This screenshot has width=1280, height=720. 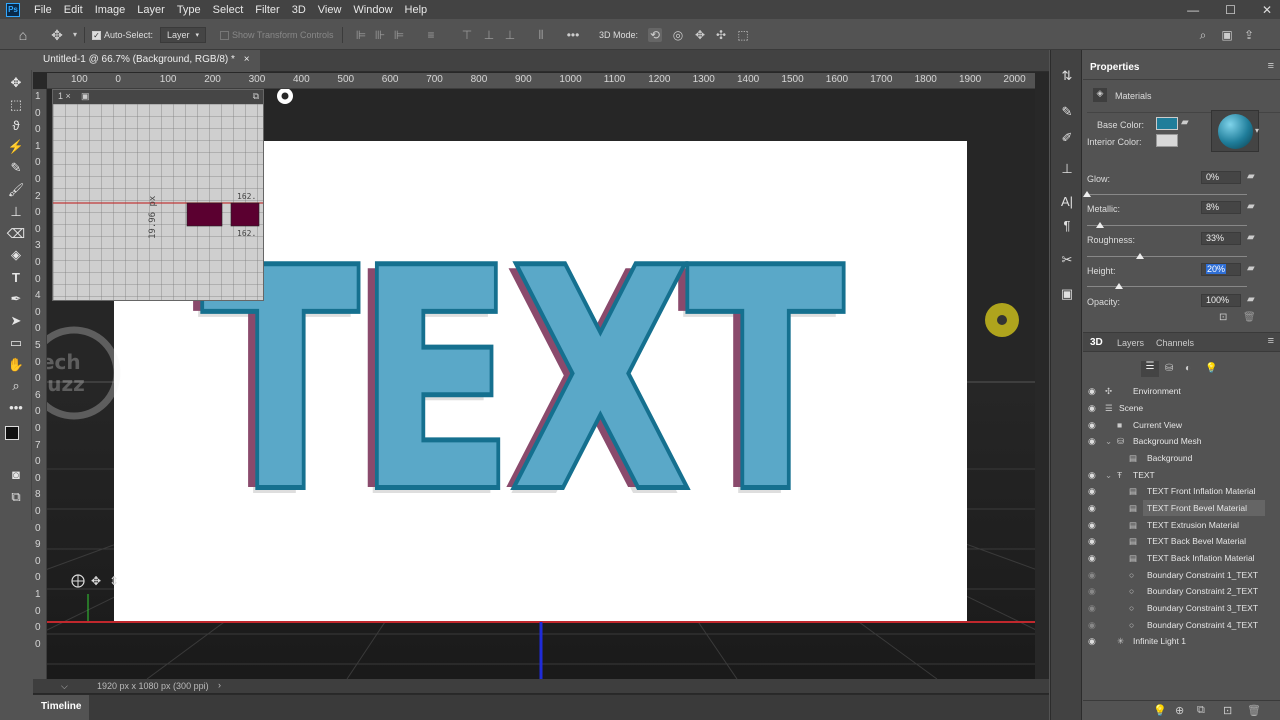 What do you see at coordinates (61, 707) in the screenshot?
I see `timeline-tab: Timeline` at bounding box center [61, 707].